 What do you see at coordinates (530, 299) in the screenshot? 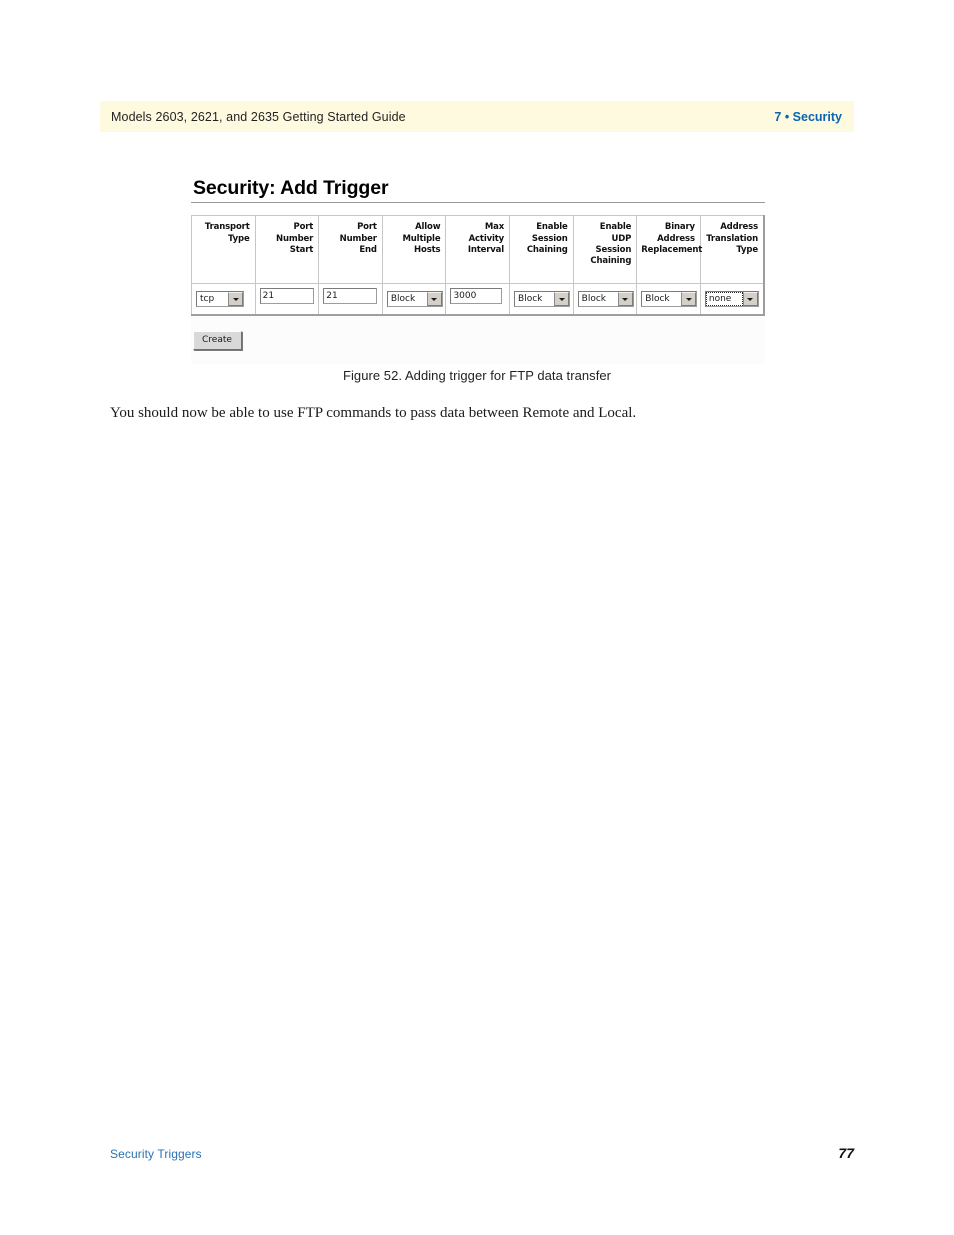
I see `enable-session-chaining-value: Block` at bounding box center [530, 299].